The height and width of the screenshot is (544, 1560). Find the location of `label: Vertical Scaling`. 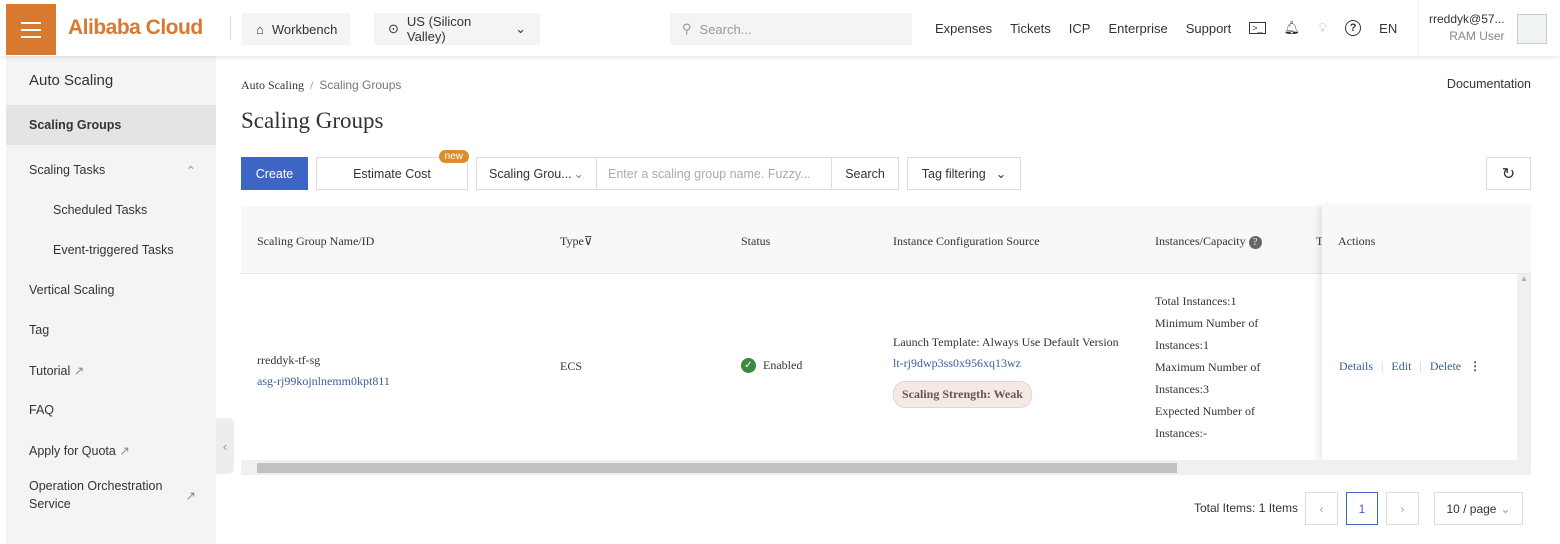

label: Vertical Scaling is located at coordinates (72, 290).